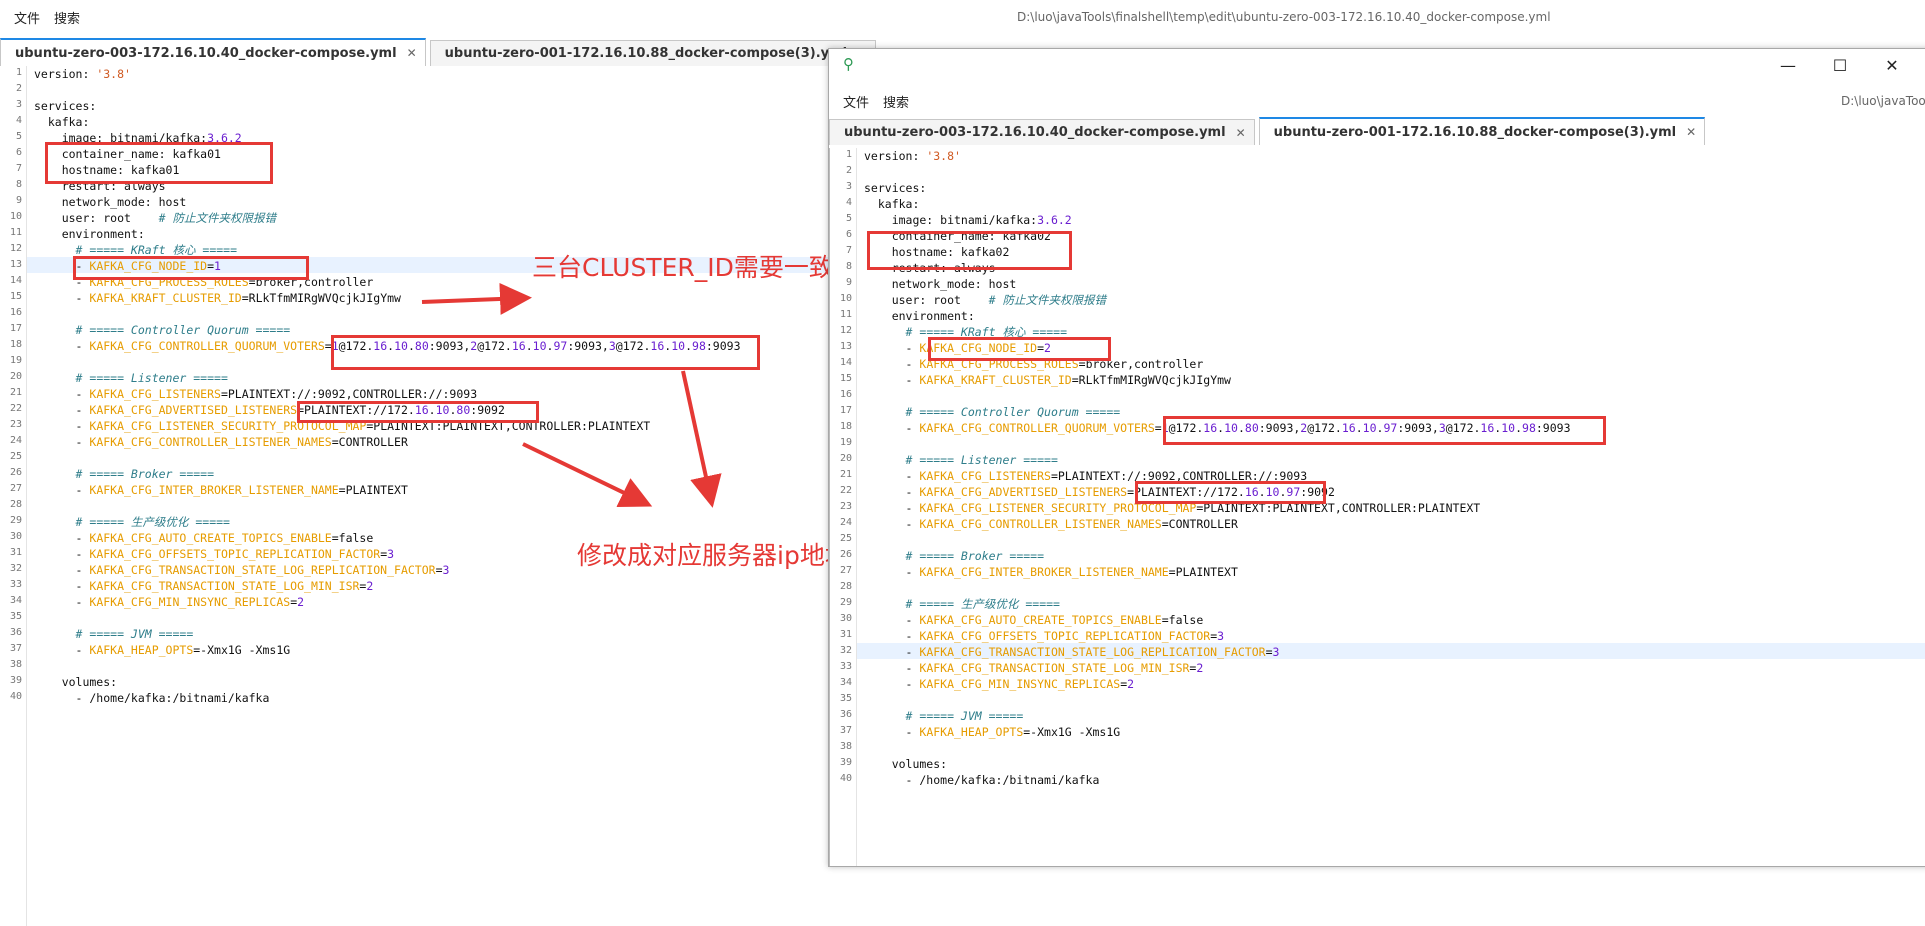  I want to click on line-number: 8, so click(848, 266).